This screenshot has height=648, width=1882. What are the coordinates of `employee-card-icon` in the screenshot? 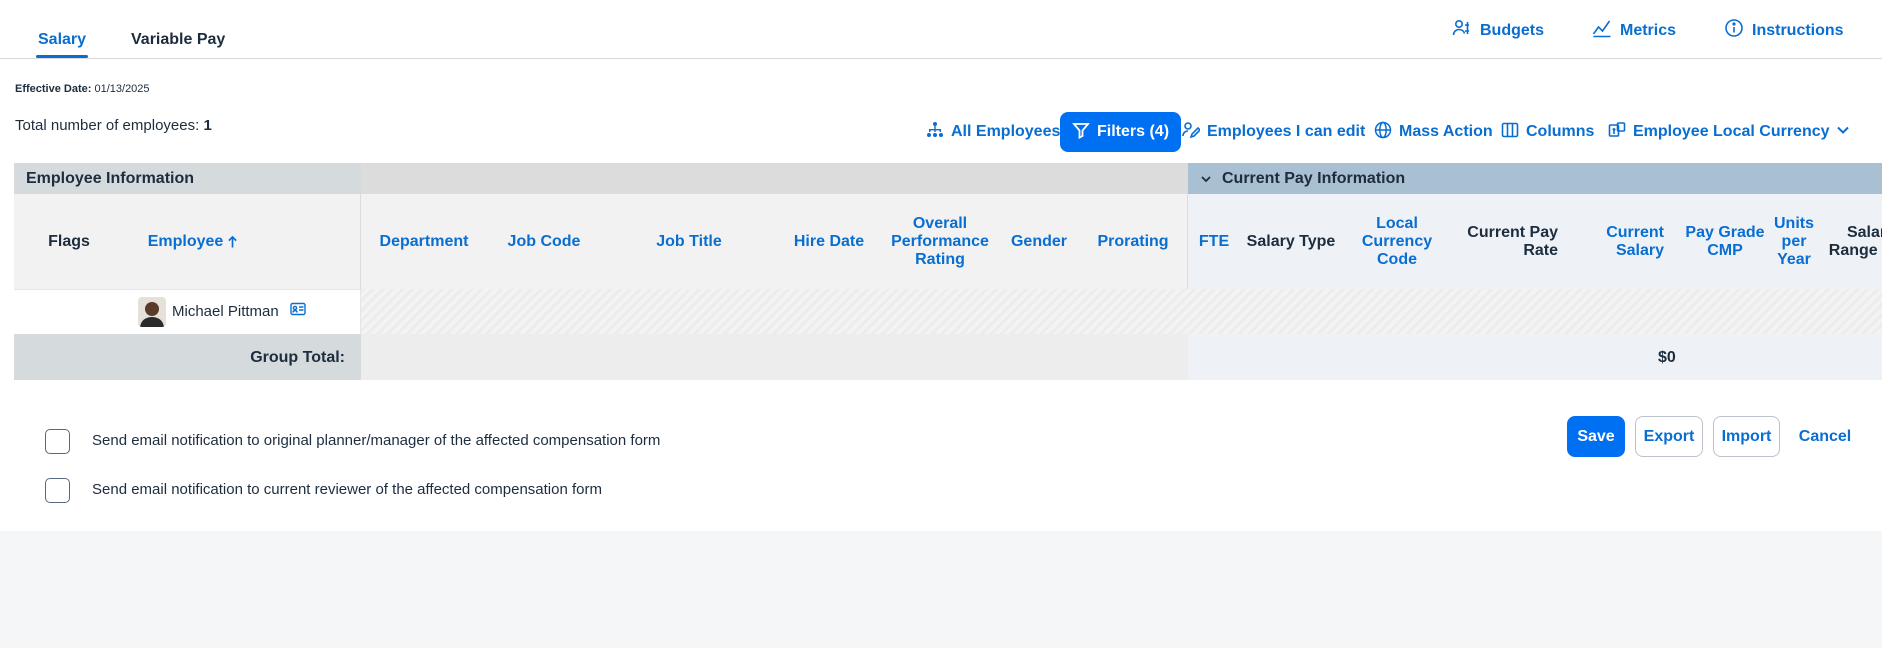 It's located at (298, 311).